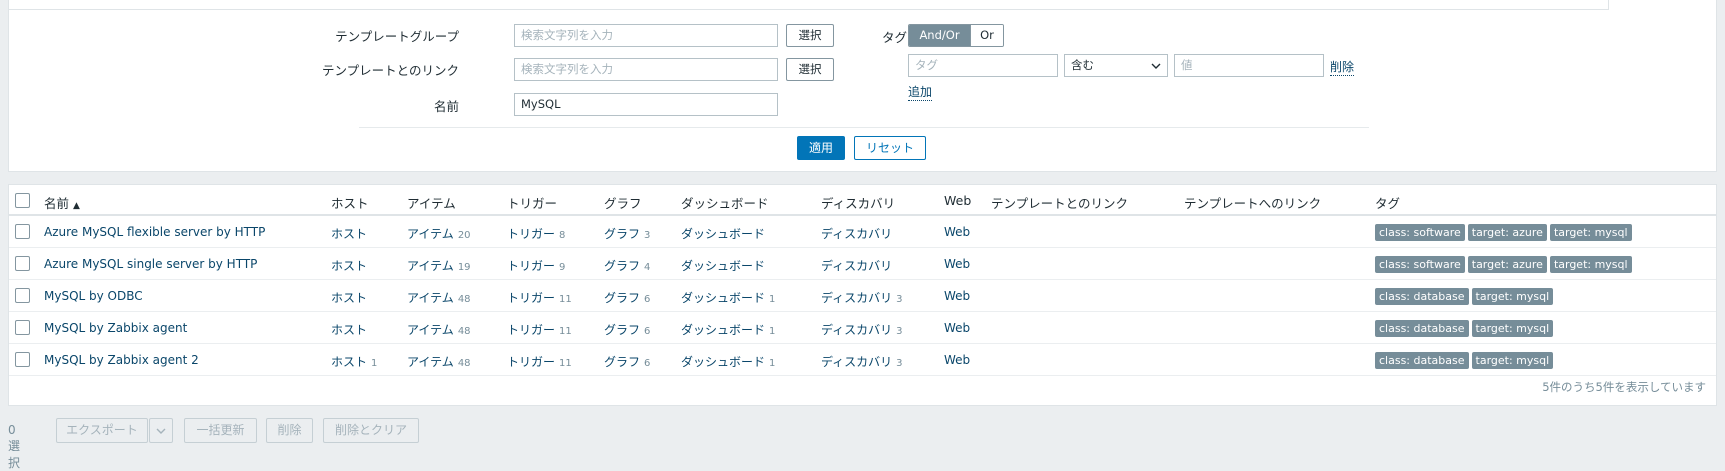 The height and width of the screenshot is (471, 1725). What do you see at coordinates (161, 430) in the screenshot?
I see `export-dropdown-button` at bounding box center [161, 430].